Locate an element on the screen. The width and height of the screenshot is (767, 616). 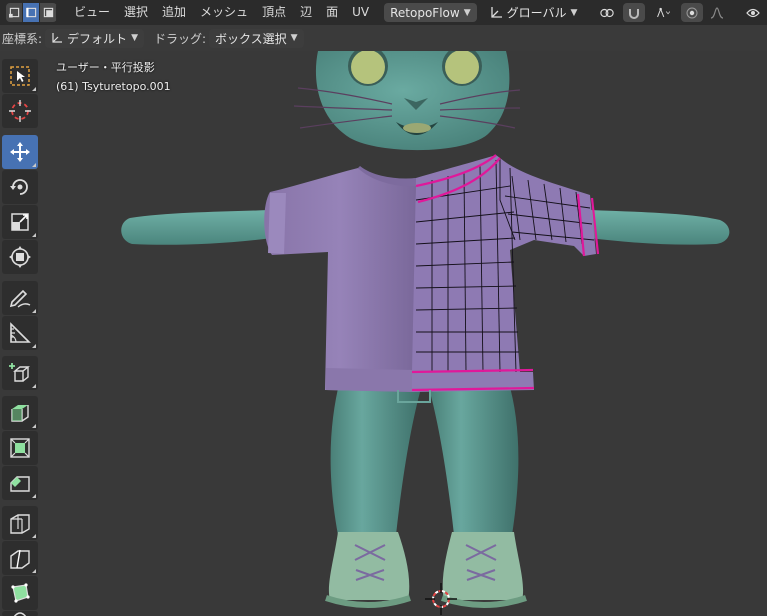
magnet-icon is located at coordinates (634, 13).